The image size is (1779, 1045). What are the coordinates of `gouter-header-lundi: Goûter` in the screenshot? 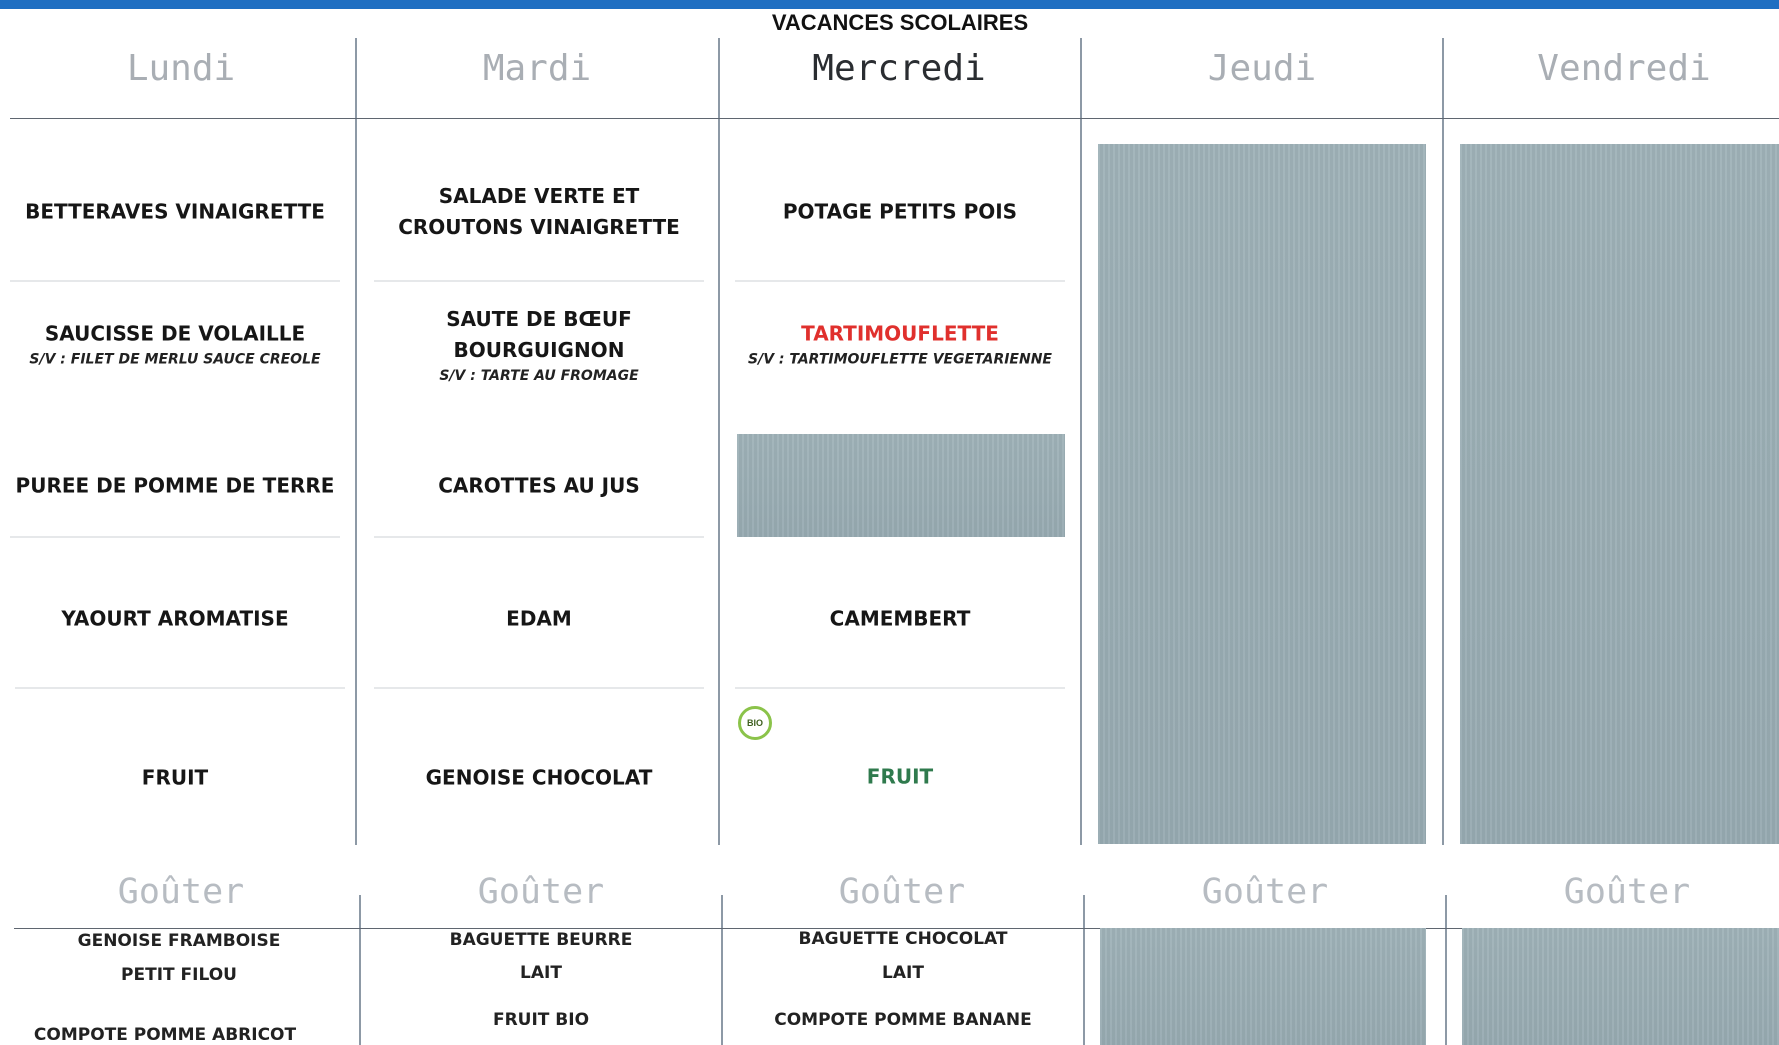 It's located at (181, 892).